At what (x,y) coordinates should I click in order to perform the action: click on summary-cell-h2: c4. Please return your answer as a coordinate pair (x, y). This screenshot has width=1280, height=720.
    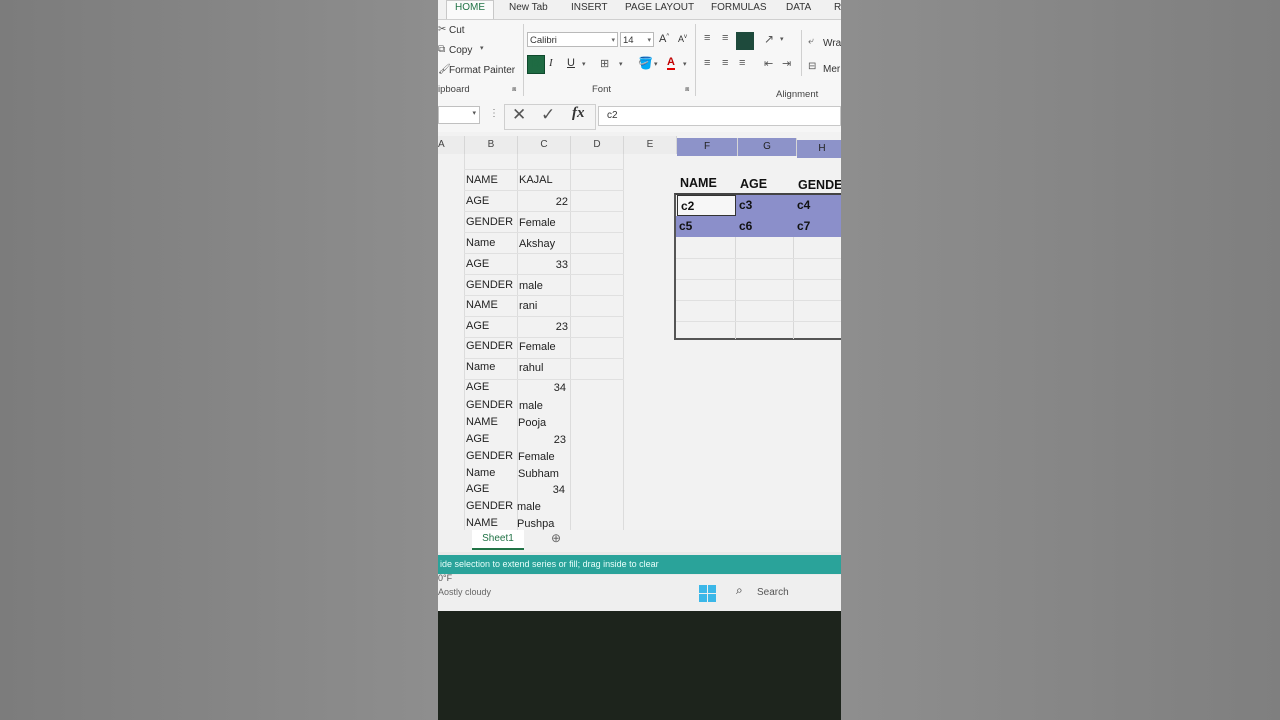
    Looking at the image, I should click on (817, 205).